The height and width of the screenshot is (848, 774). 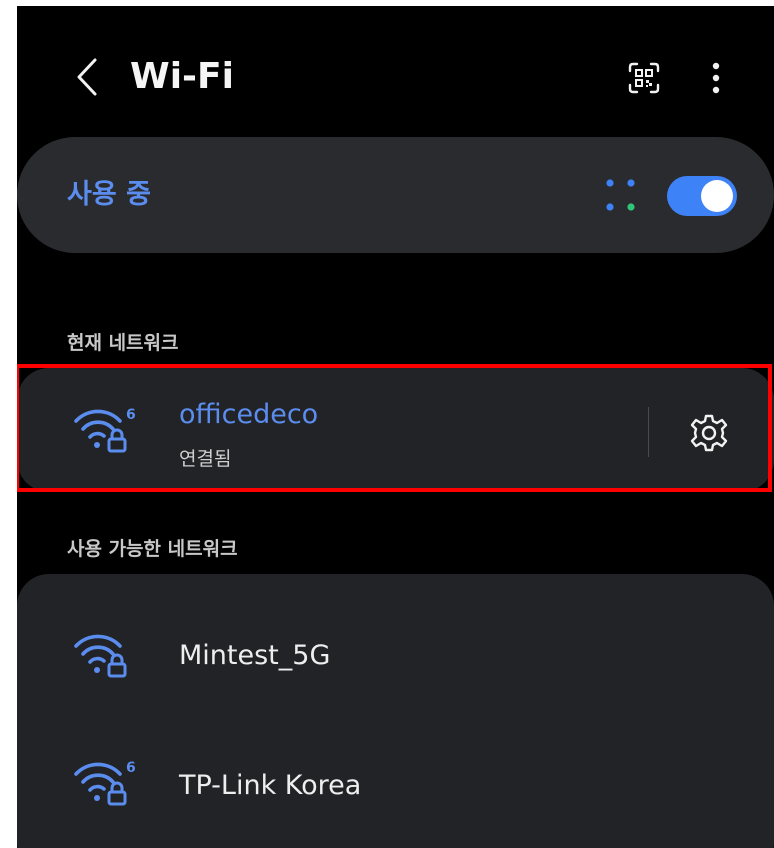 What do you see at coordinates (249, 414) in the screenshot?
I see `current-network-name: officedeco` at bounding box center [249, 414].